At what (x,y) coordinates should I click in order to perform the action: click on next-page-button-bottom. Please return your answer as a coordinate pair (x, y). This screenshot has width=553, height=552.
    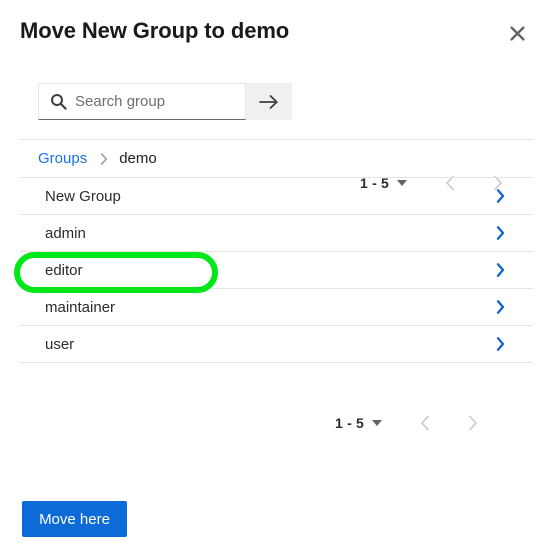
    Looking at the image, I should click on (473, 423).